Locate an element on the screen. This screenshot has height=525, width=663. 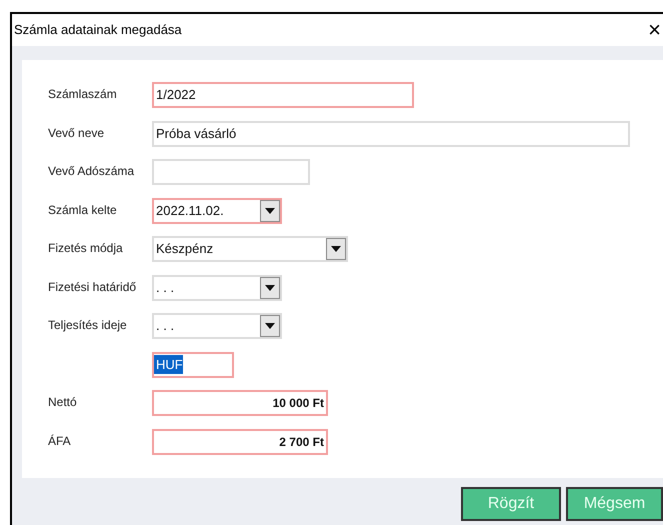
field-value: 2 700 Ft is located at coordinates (301, 442).